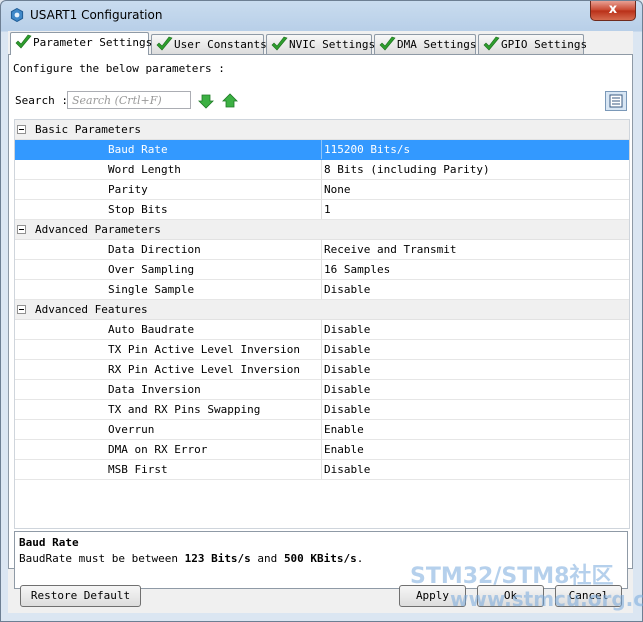  I want to click on tab-parameter-settings: Parameter Settings, so click(81, 43).